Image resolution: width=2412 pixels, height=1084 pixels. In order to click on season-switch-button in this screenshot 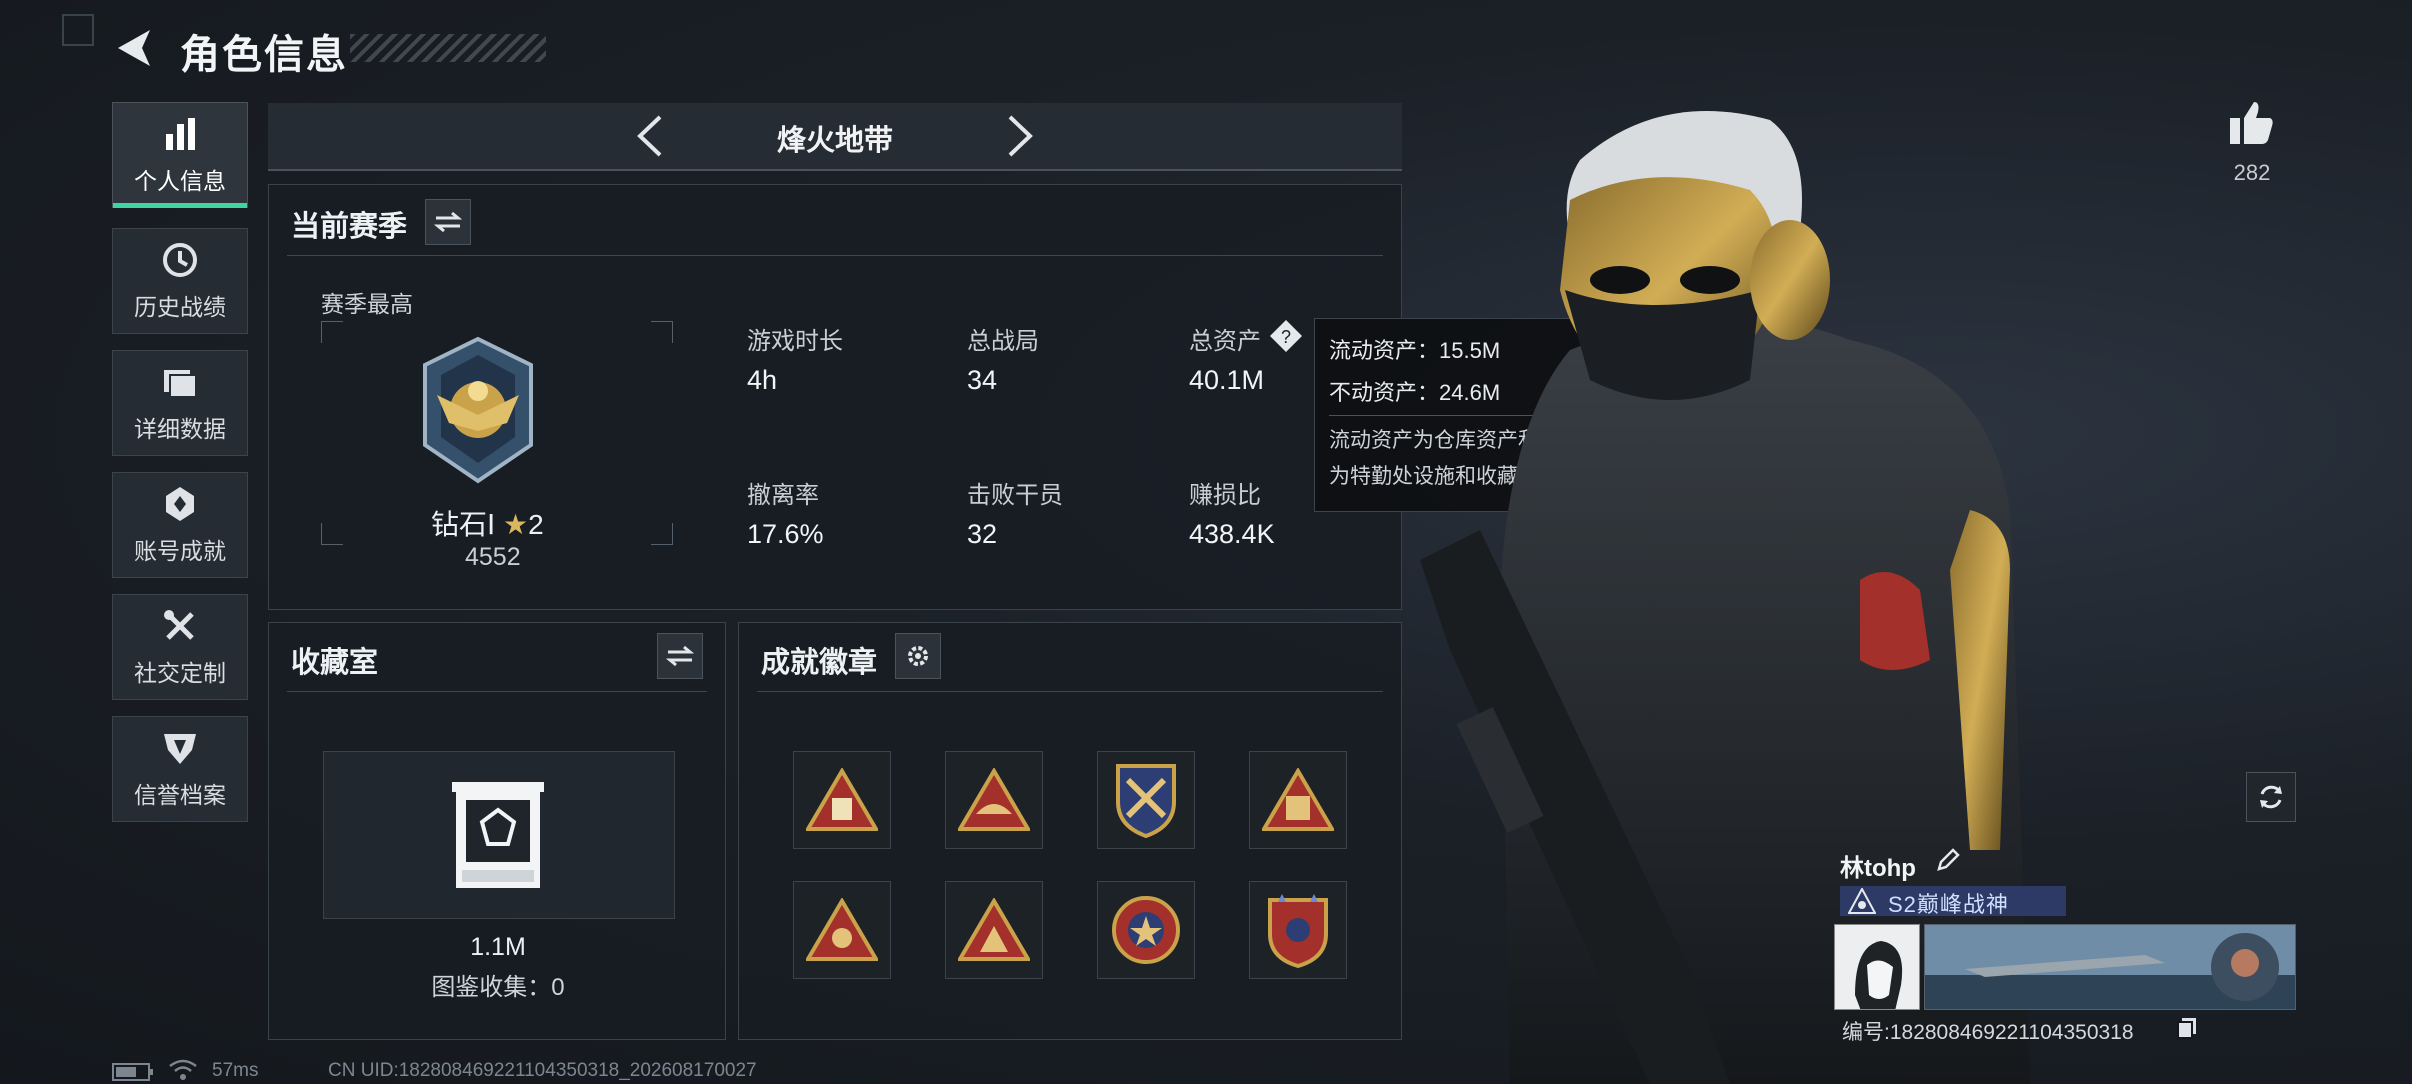, I will do `click(448, 222)`.